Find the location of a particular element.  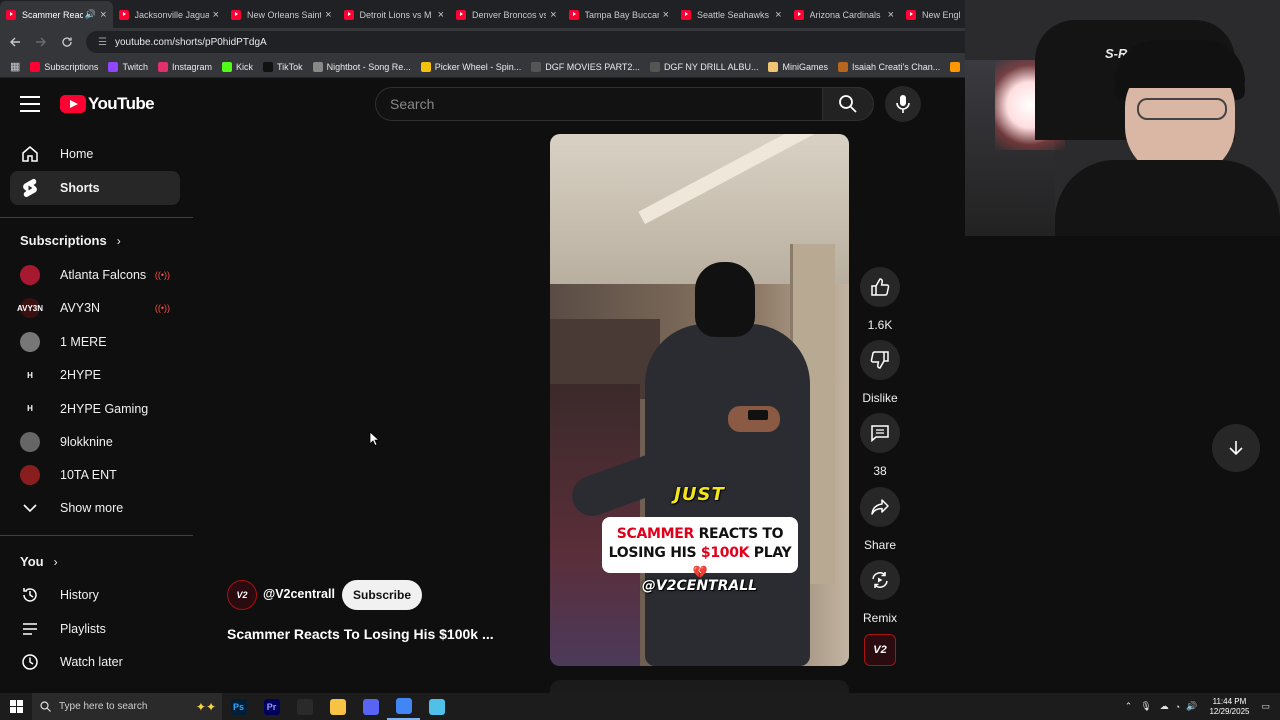

subscription-item: 1 MERE is located at coordinates (95, 342).